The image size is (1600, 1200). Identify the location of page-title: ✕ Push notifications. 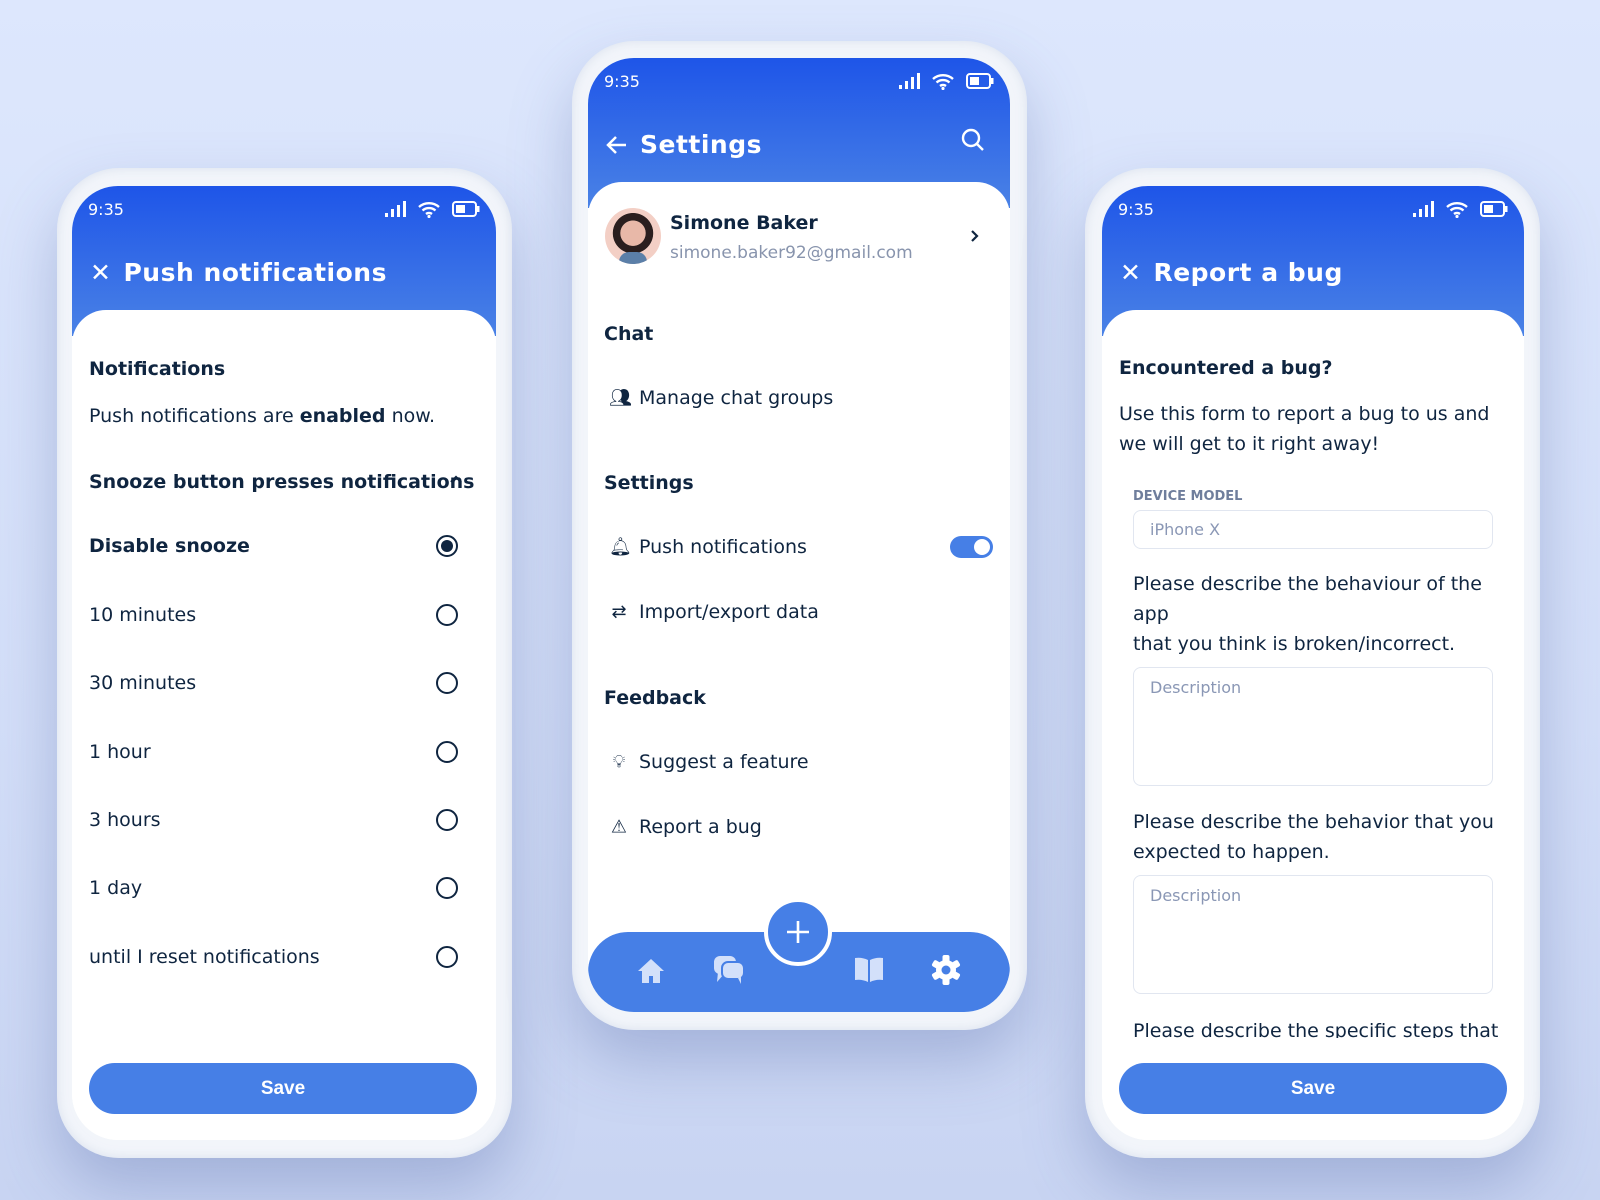
(238, 272).